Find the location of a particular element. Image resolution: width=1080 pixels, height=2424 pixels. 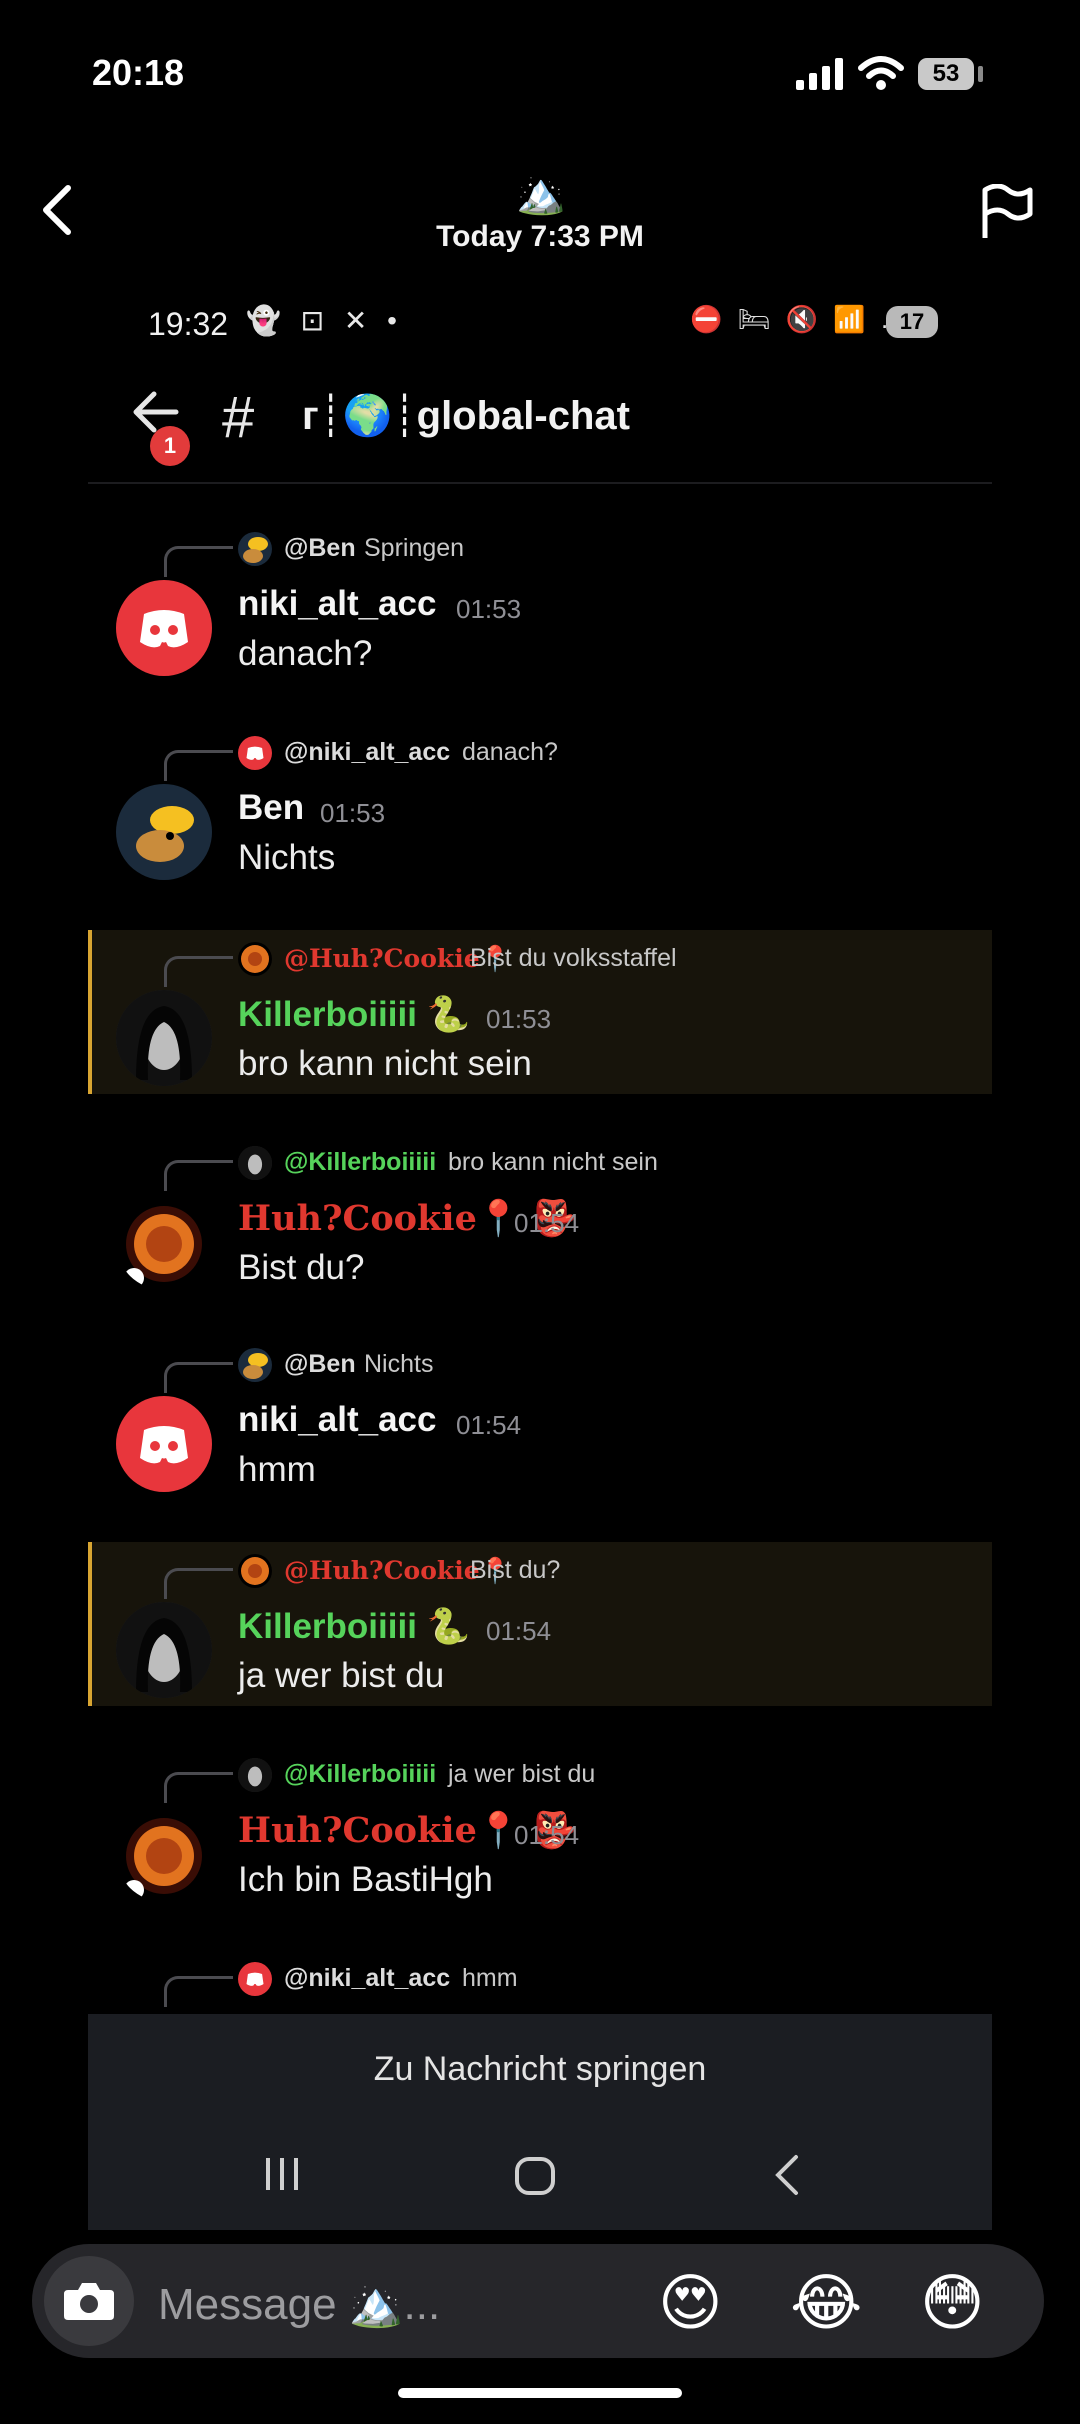

message-text: ja wer bist du is located at coordinates (341, 1675).